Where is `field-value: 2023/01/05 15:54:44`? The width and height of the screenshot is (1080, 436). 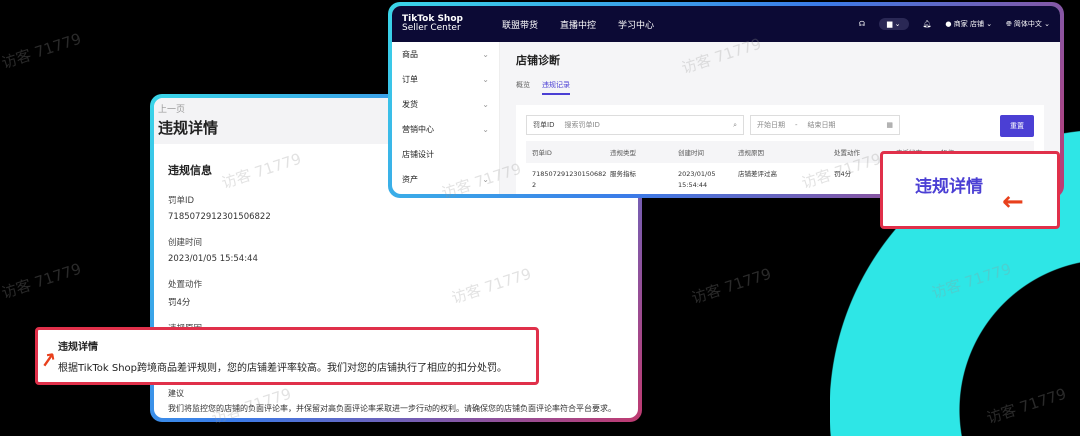 field-value: 2023/01/05 15:54:44 is located at coordinates (213, 259).